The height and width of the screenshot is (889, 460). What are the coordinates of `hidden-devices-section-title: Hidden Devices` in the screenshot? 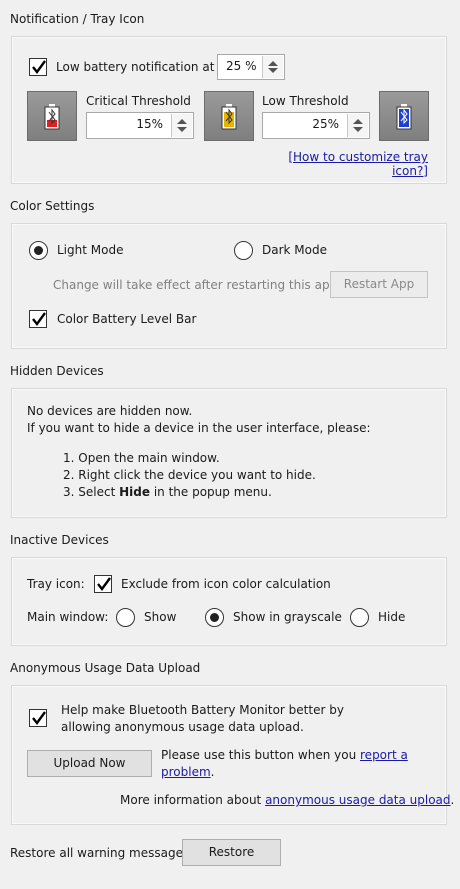 It's located at (57, 371).